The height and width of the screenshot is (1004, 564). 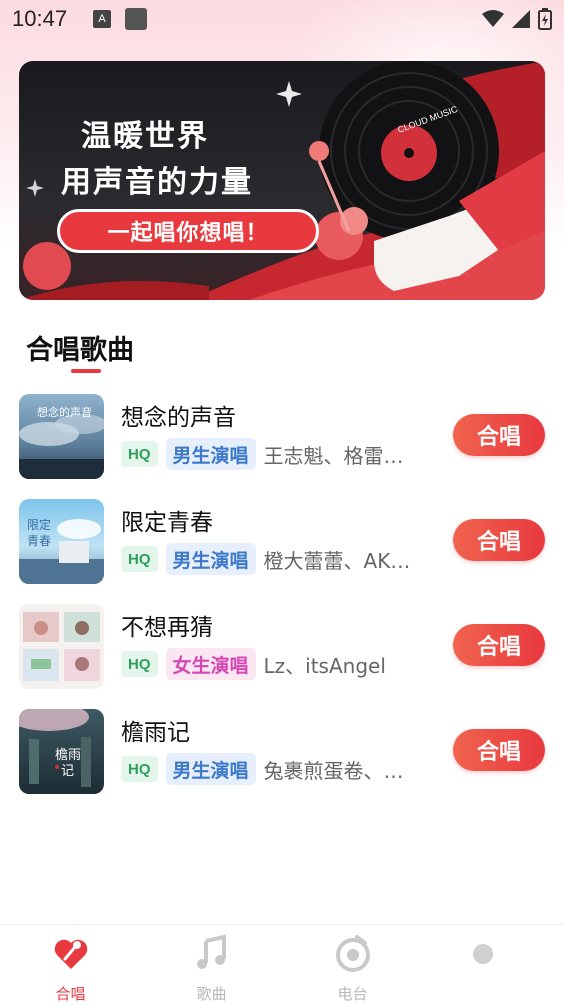 I want to click on wifi-icon, so click(x=493, y=18).